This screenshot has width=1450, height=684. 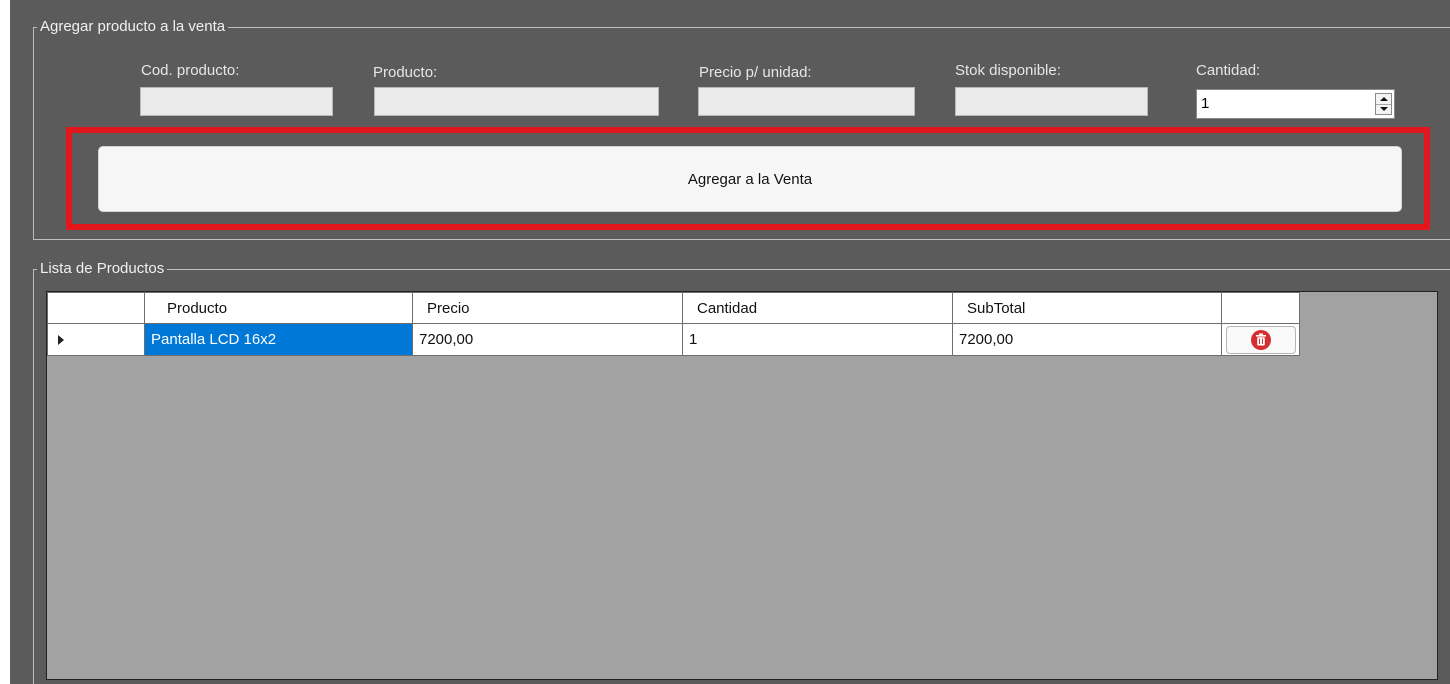 I want to click on column-header-producto: Producto, so click(x=278, y=308).